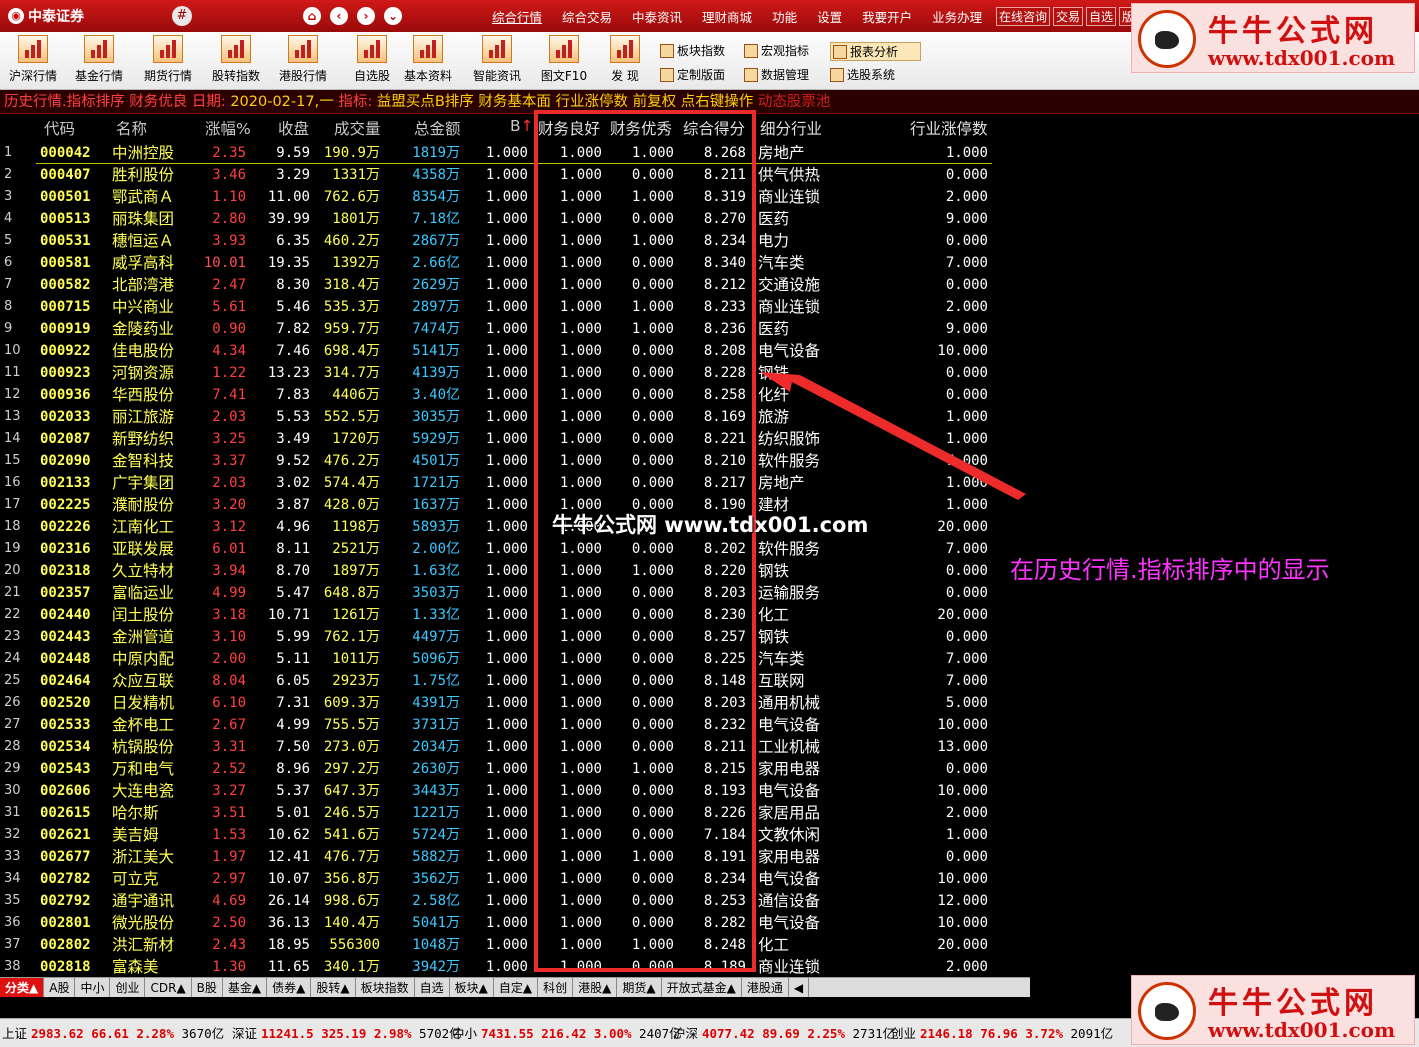  Describe the element at coordinates (702, 987) in the screenshot. I see `category-tab: 开放式基金▲` at that location.